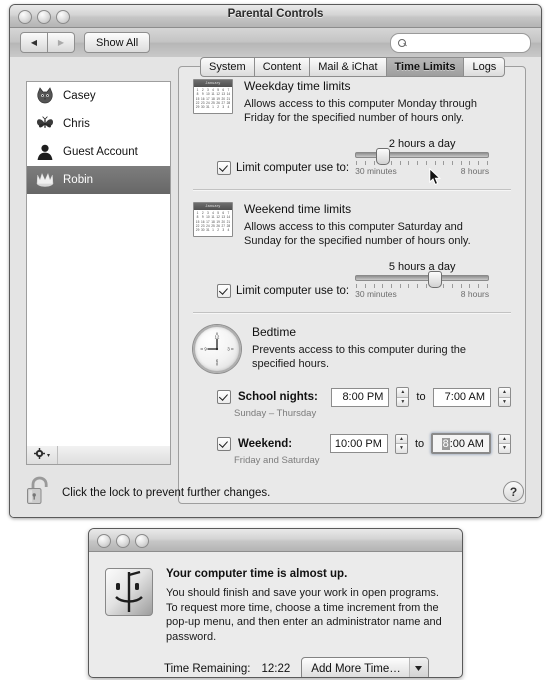 This screenshot has width=549, height=680. Describe the element at coordinates (298, 209) in the screenshot. I see `weekend-title: Weekend time limits` at that location.